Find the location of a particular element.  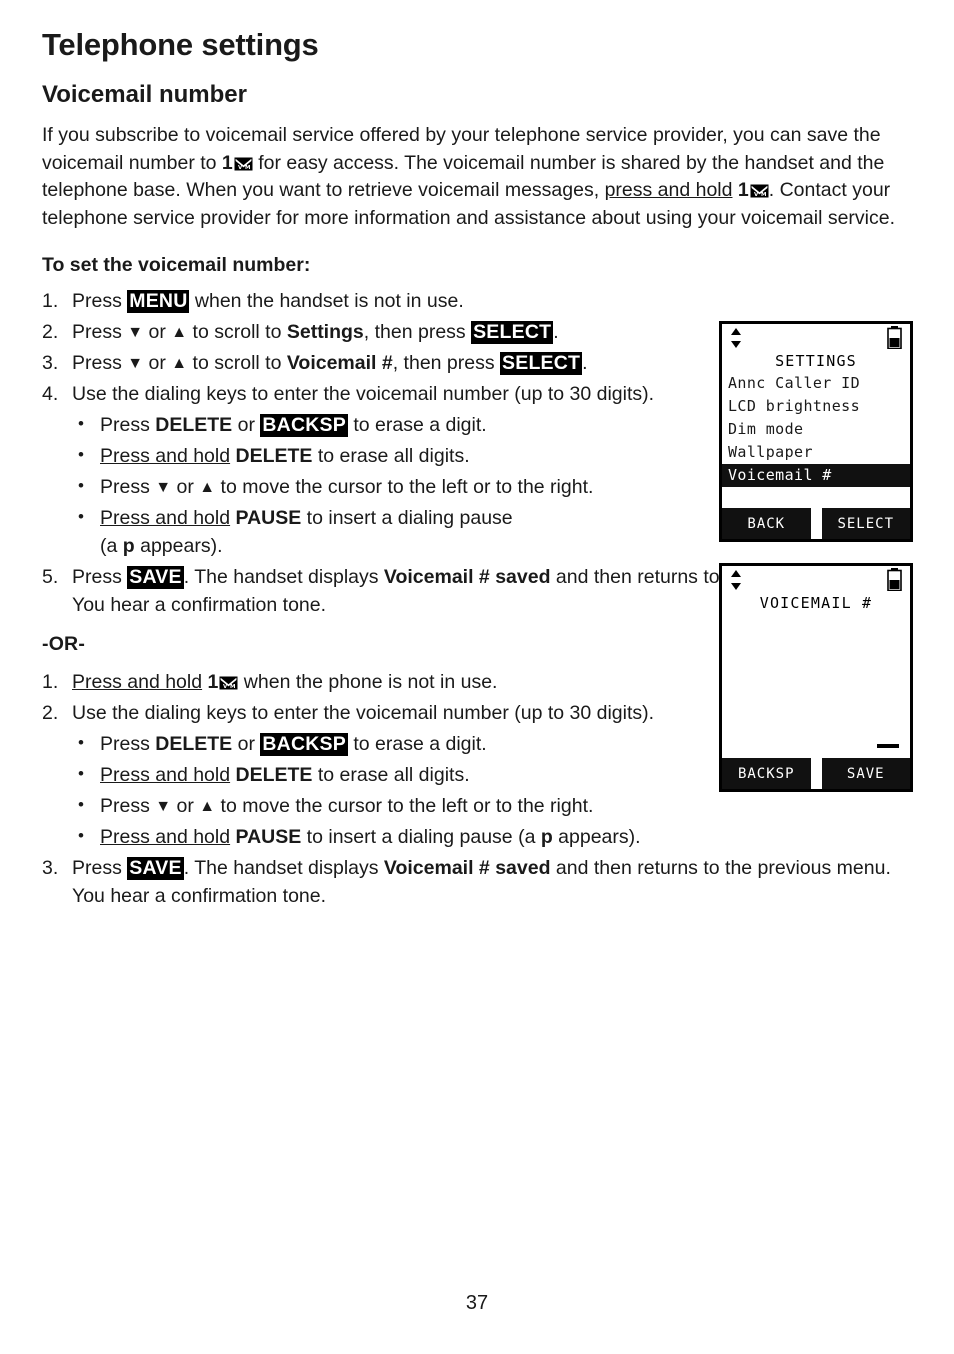

voicemail-key-3: 1VM is located at coordinates (223, 682).